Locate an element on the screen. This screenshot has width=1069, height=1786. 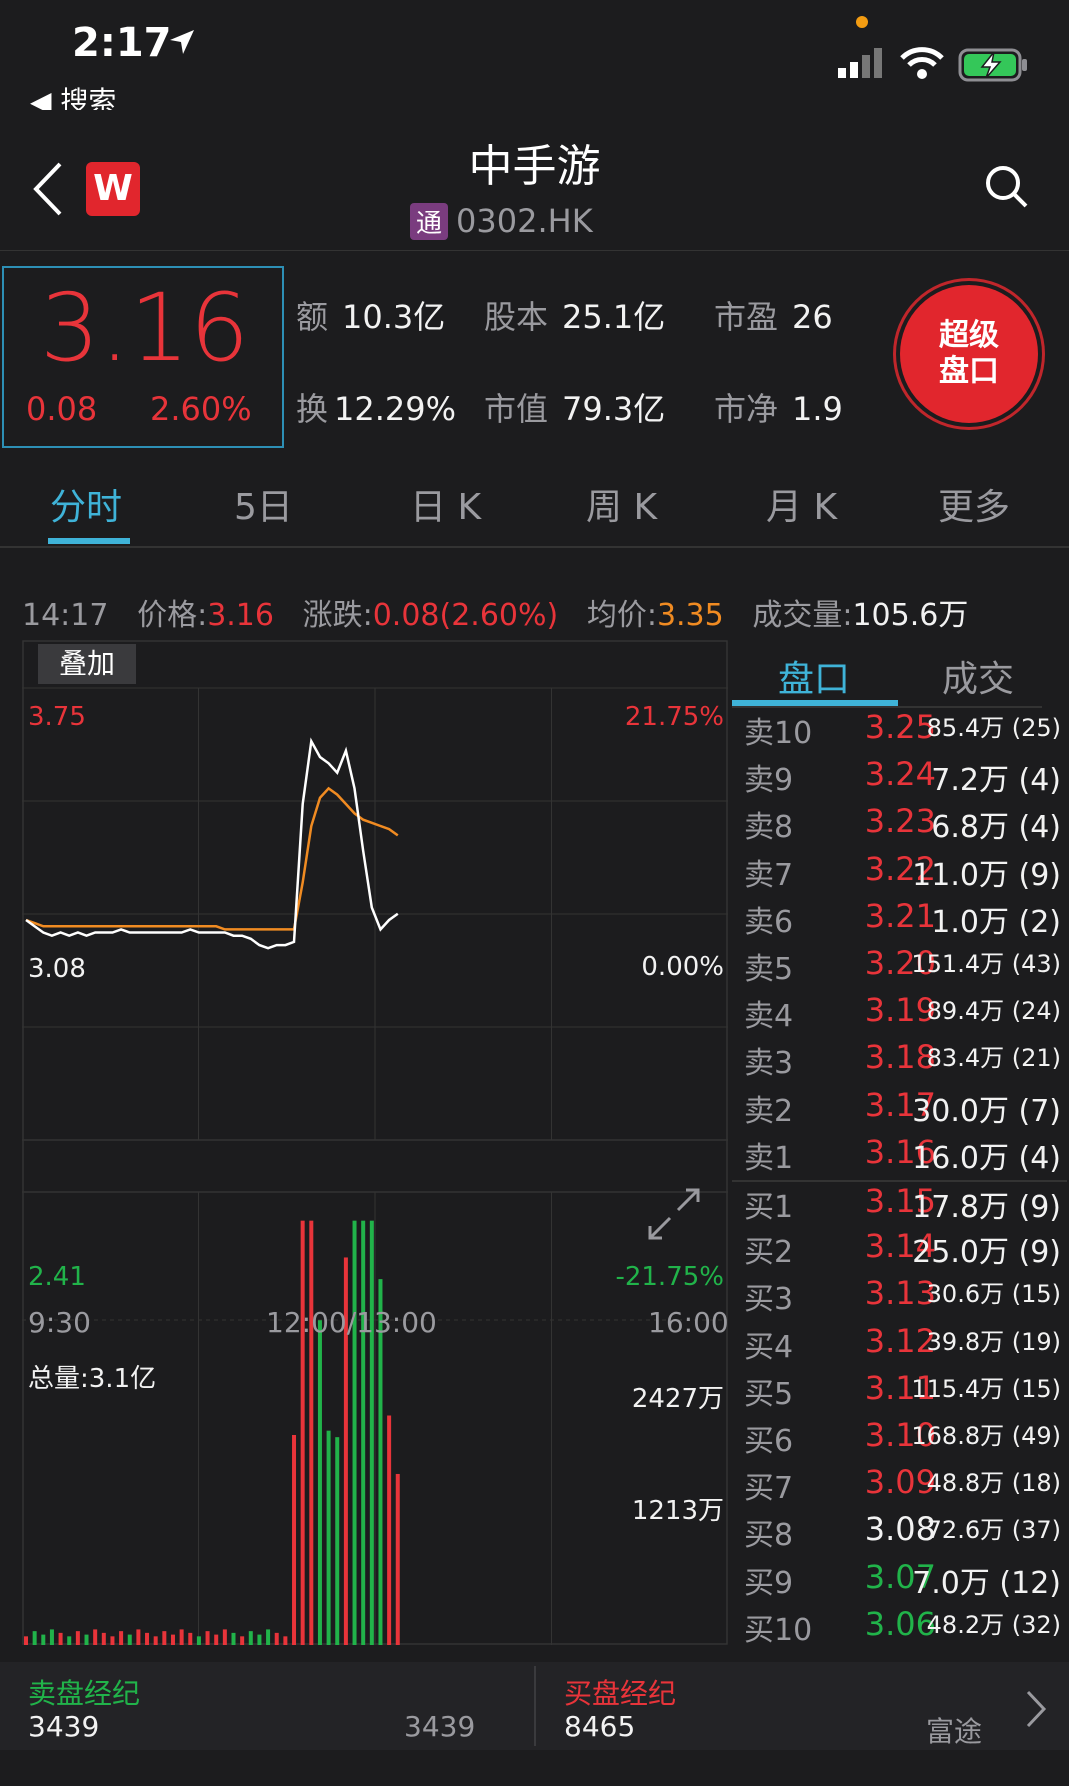
orderbook-level-label: 买1 is located at coordinates (769, 1207).